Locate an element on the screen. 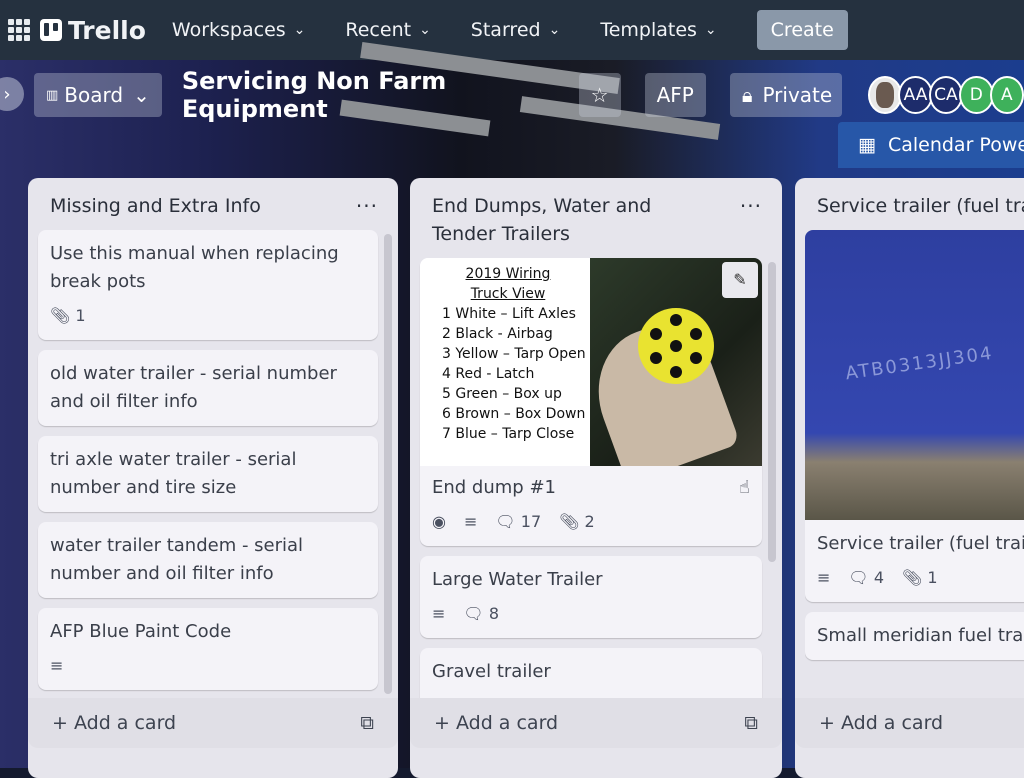  star-icon: ☆ is located at coordinates (599, 95).